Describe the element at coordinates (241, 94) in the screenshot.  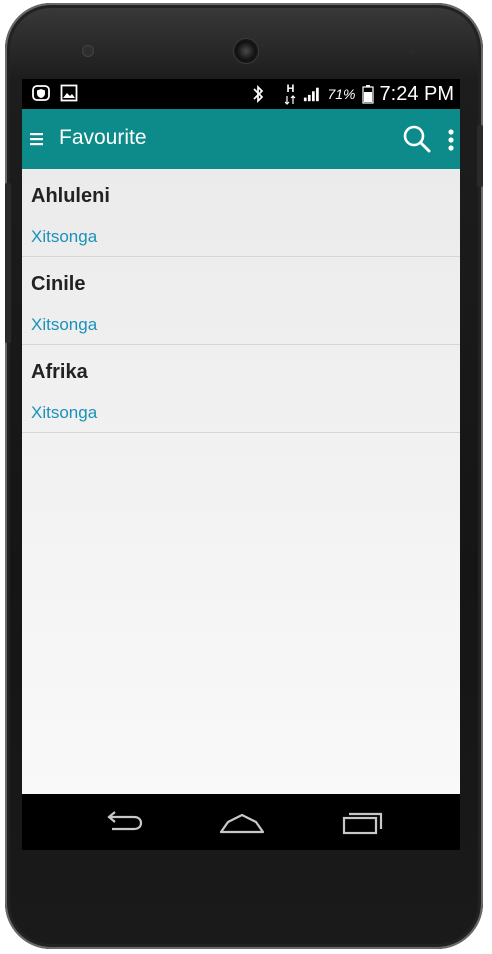
I see `status-bar: H 71% 7:24 PM` at that location.